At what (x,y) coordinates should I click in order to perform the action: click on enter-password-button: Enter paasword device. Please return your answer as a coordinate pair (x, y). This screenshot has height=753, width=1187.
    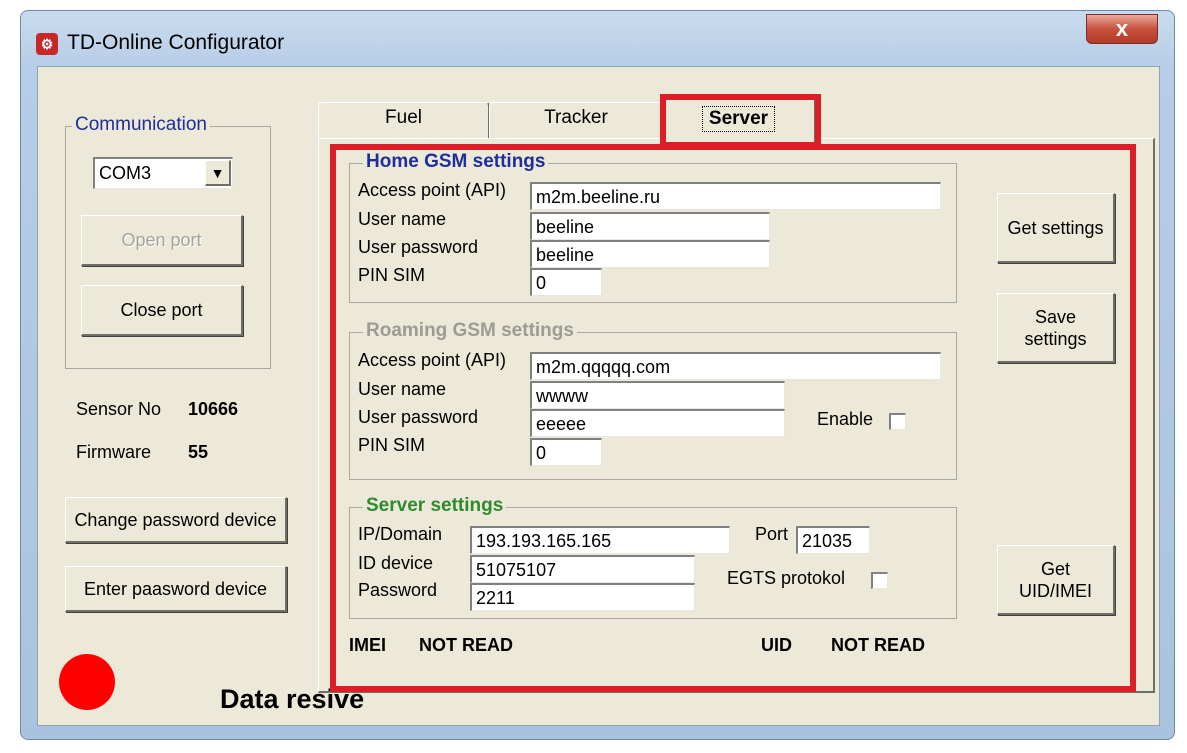
    Looking at the image, I should click on (176, 589).